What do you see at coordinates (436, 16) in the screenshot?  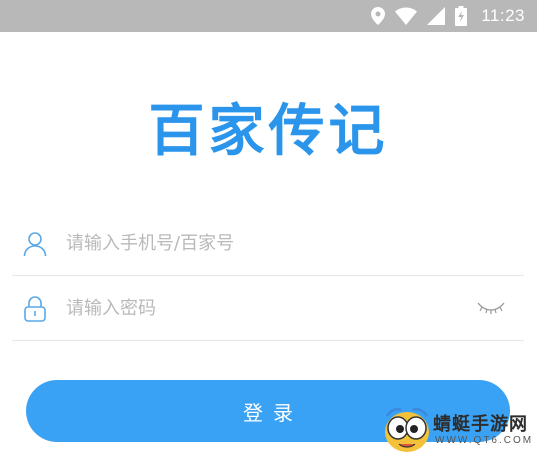 I see `signal-icon` at bounding box center [436, 16].